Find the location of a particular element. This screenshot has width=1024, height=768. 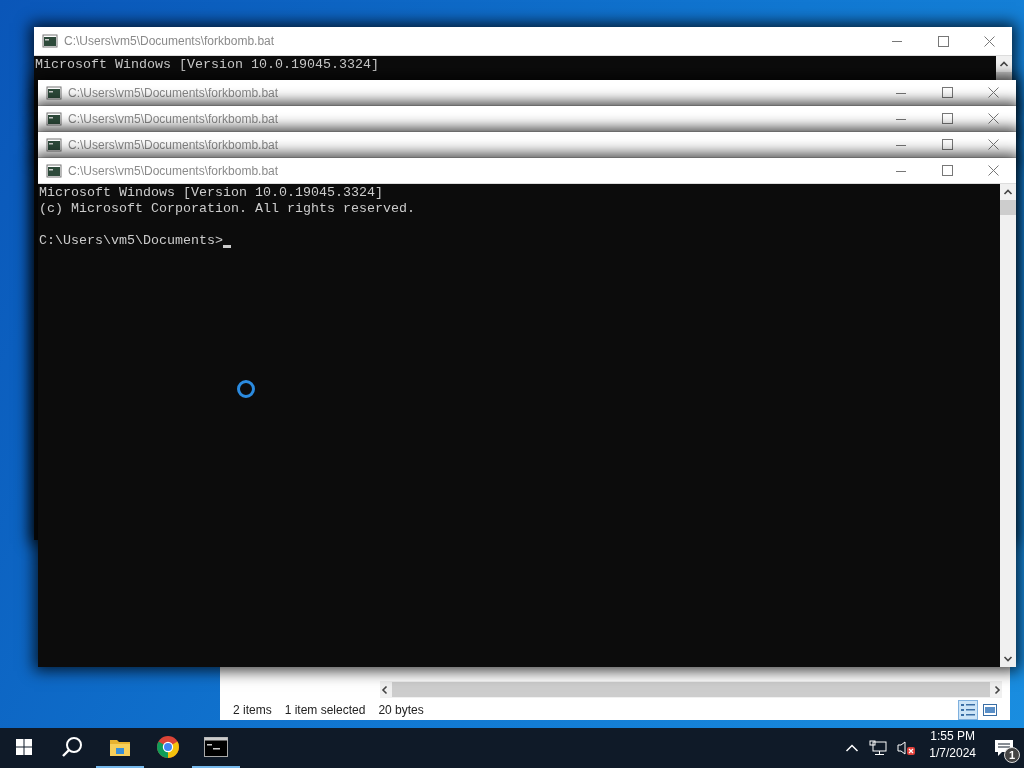

selection-size: 20 bytes is located at coordinates (401, 710).